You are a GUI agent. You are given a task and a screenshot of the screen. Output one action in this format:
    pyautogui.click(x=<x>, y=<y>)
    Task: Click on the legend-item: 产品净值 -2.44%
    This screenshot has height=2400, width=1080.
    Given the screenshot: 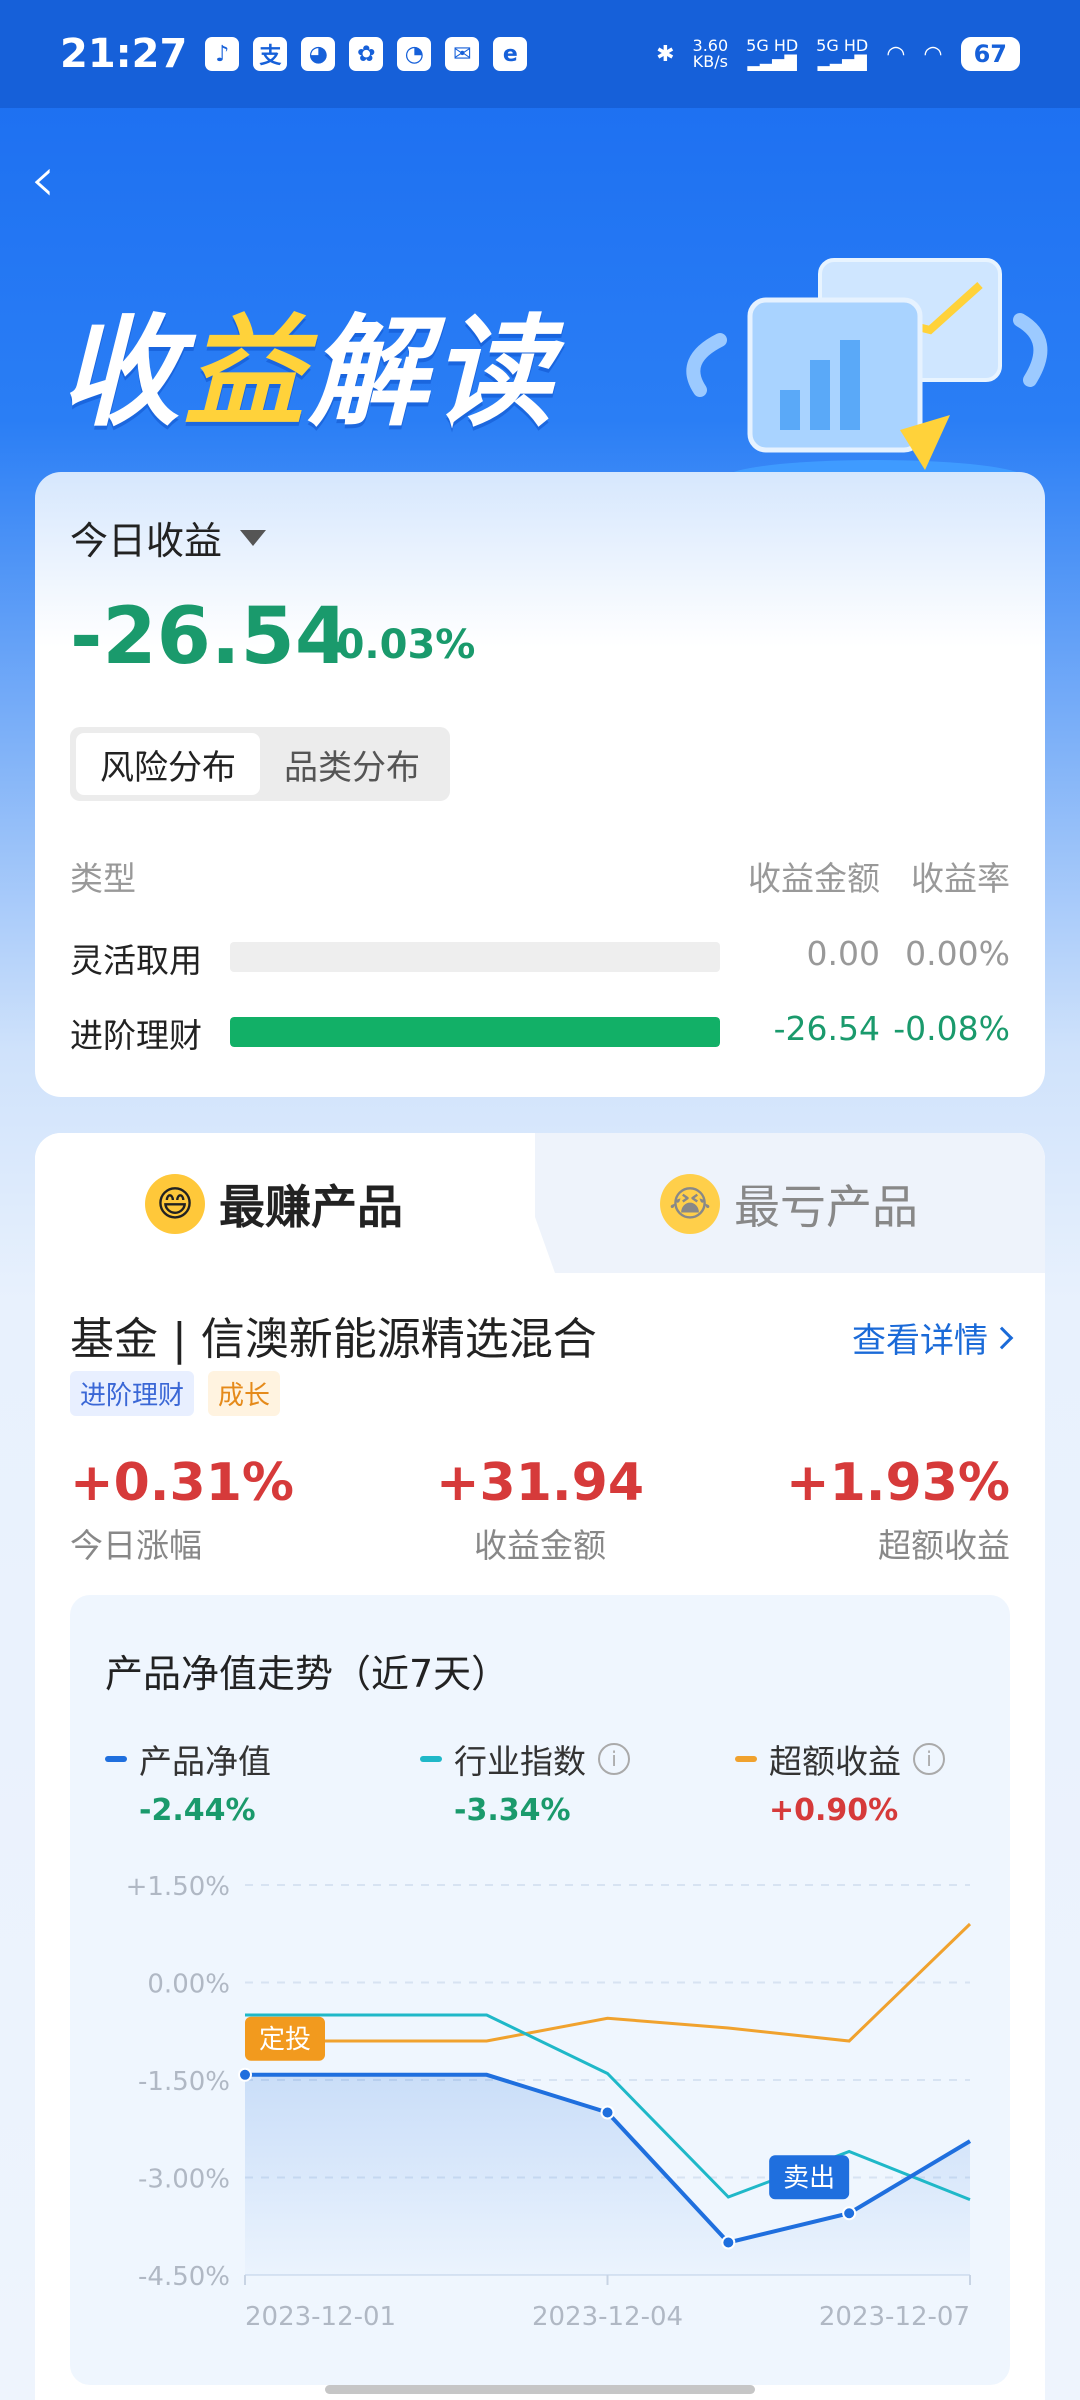 What is the action you would take?
    pyautogui.click(x=188, y=1781)
    